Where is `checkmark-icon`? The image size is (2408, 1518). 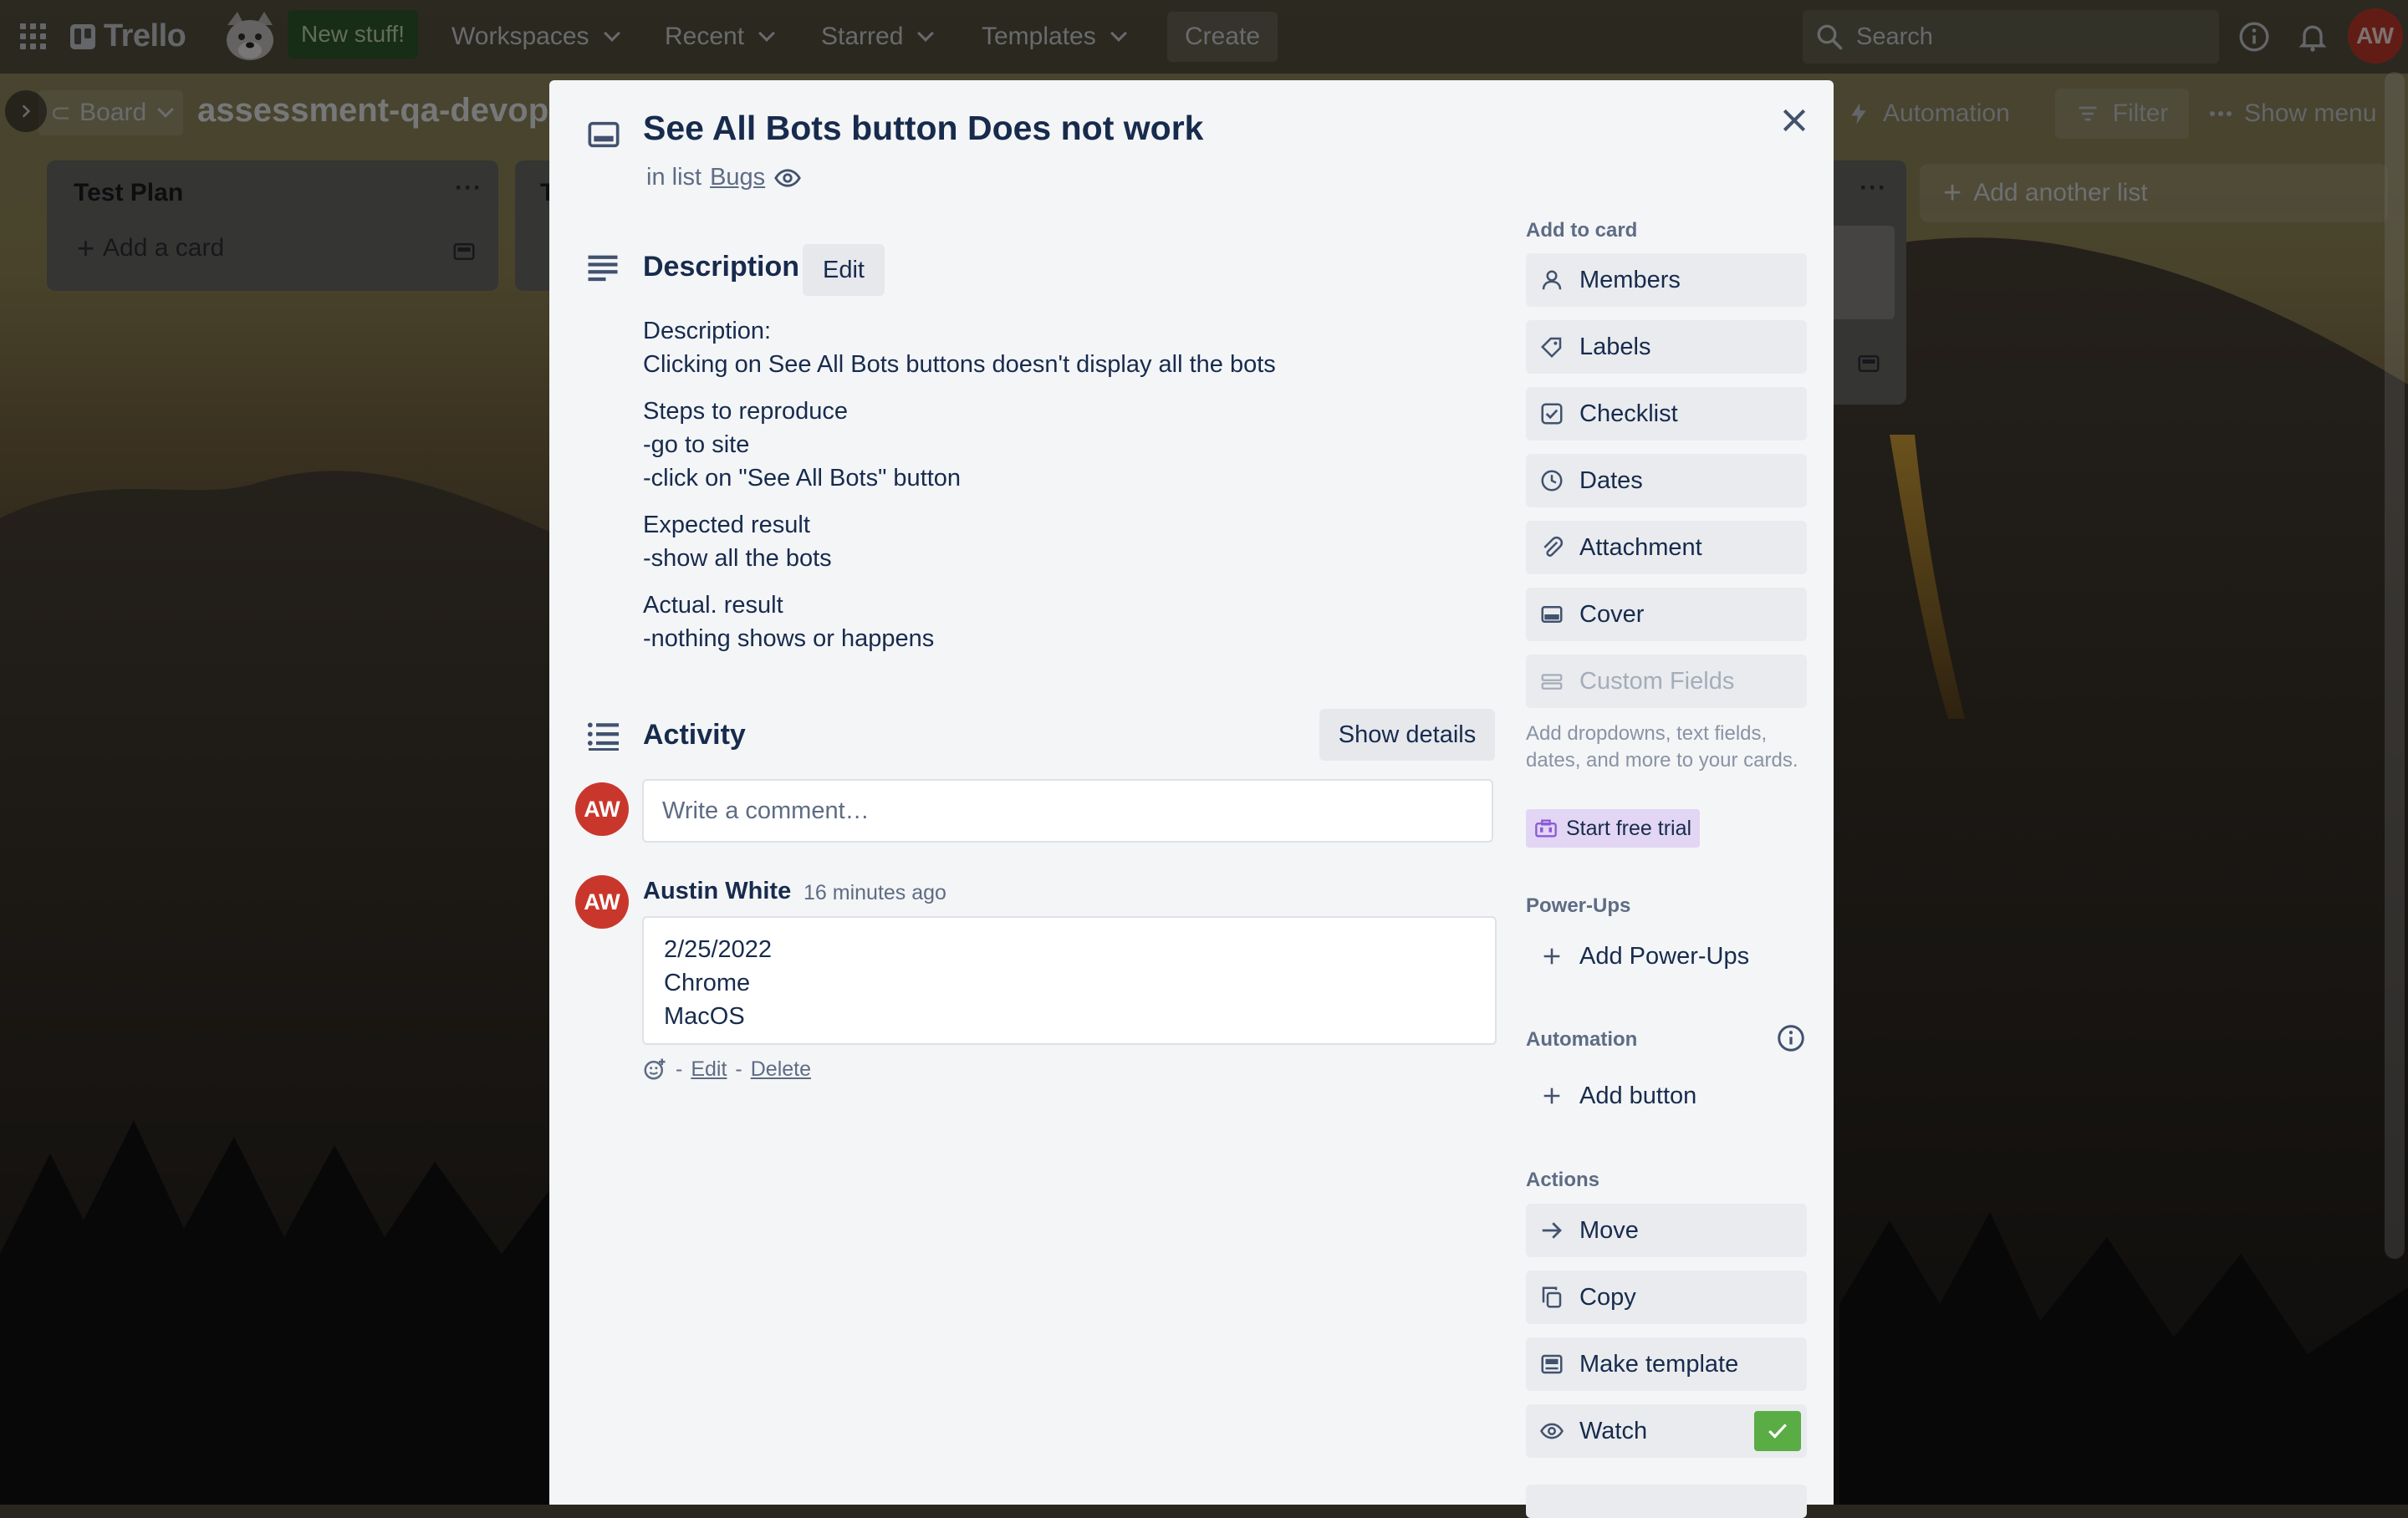 checkmark-icon is located at coordinates (1777, 1431).